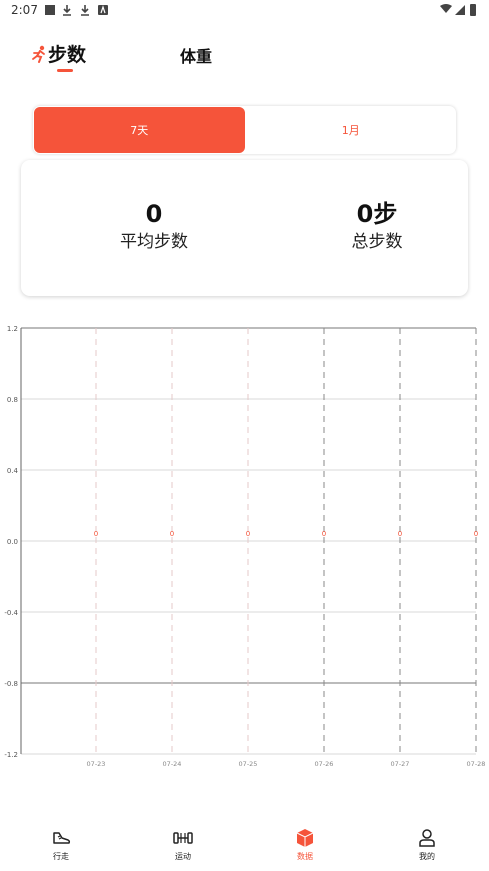 Image resolution: width=489 pixels, height=871 pixels. I want to click on nav-item-profile: 我的, so click(427, 845).